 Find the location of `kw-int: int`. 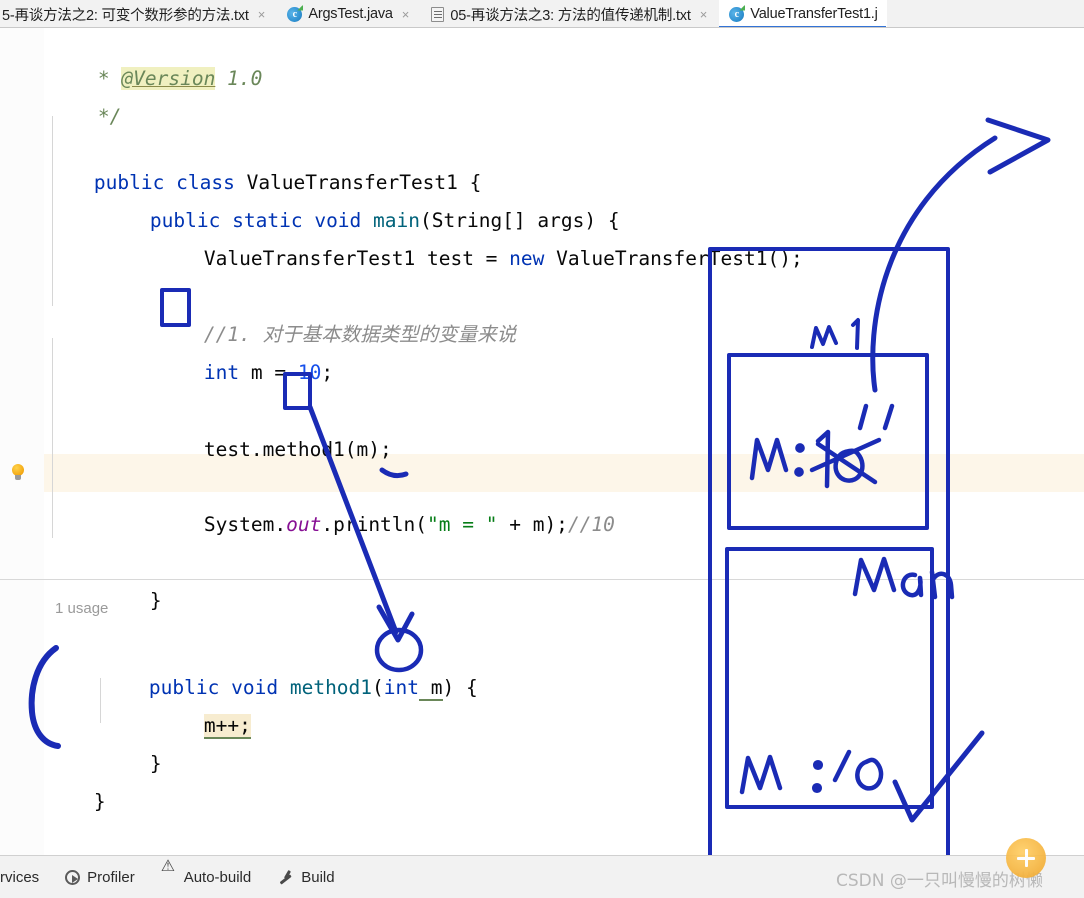

kw-int: int is located at coordinates (221, 372).